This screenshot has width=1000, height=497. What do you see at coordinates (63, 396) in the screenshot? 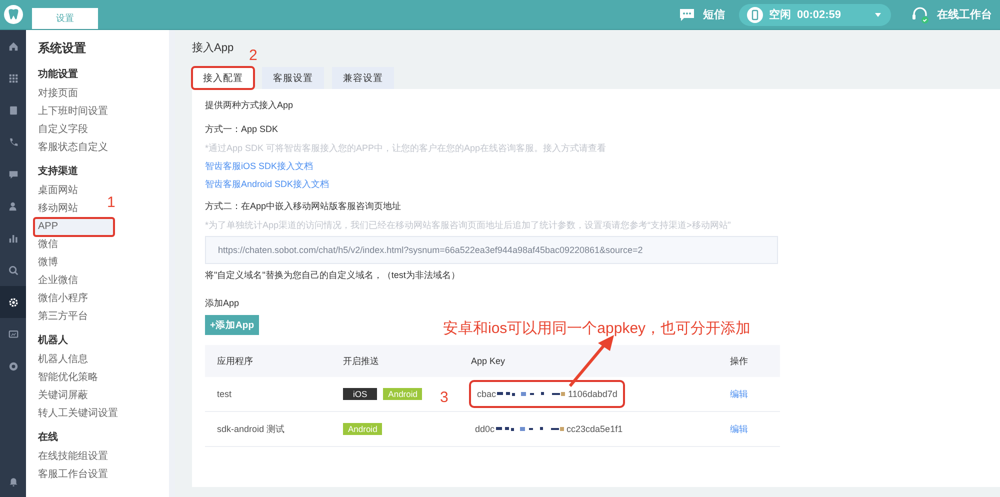
I see `sidebar-item: 关键词屏蔽` at bounding box center [63, 396].